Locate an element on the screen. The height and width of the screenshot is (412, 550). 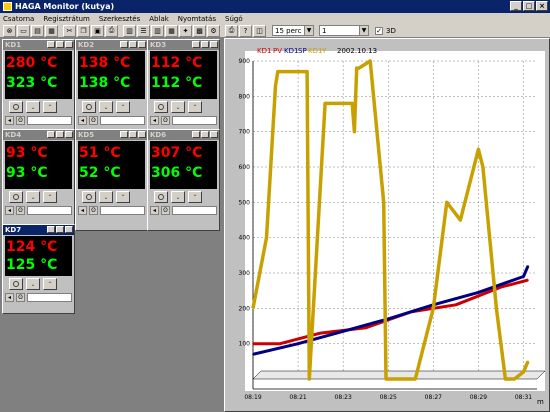
controller-window-kd4: KD4 93 °C 93 °C ⌄ ⌃ ◂ ʘ is located at coordinates (38, 180).